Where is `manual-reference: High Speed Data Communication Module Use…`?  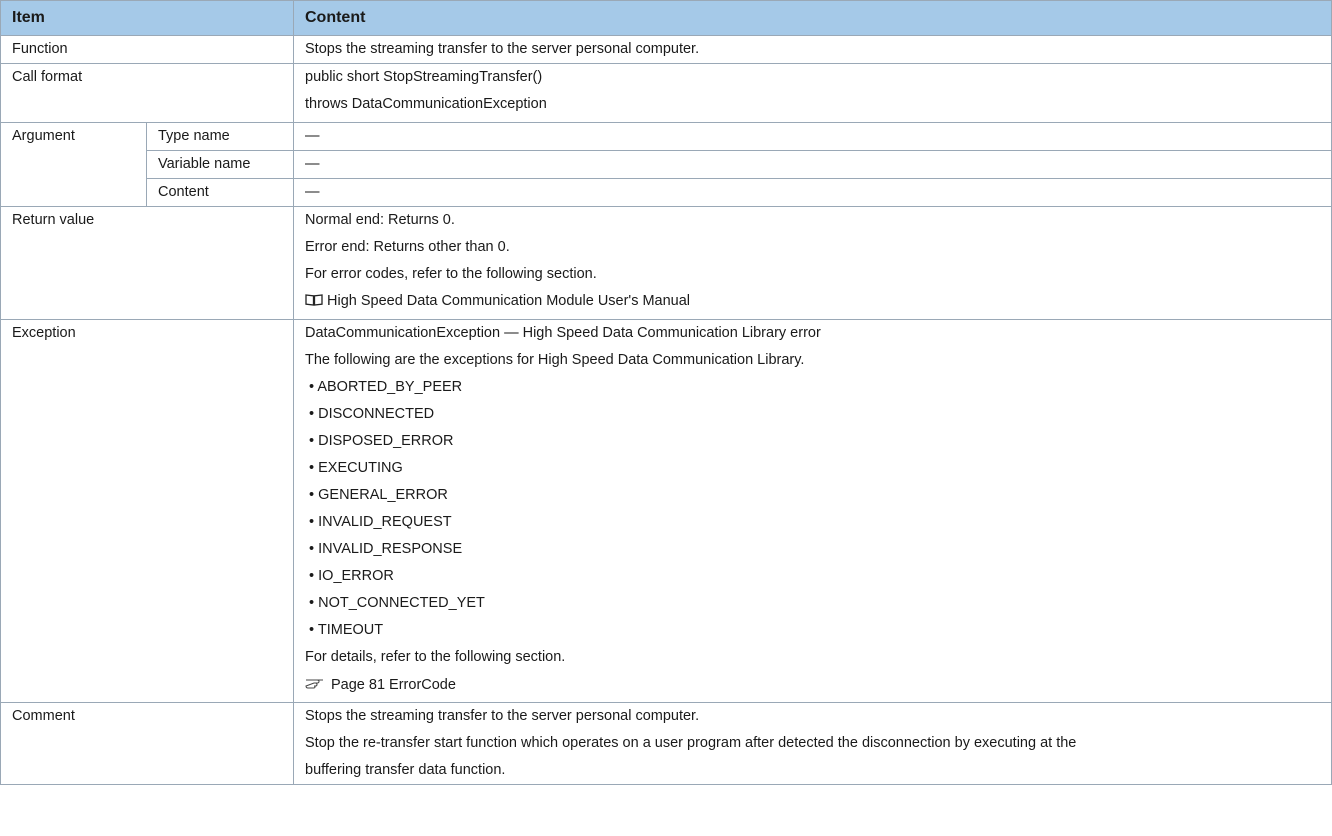 manual-reference: High Speed Data Communication Module Use… is located at coordinates (818, 301).